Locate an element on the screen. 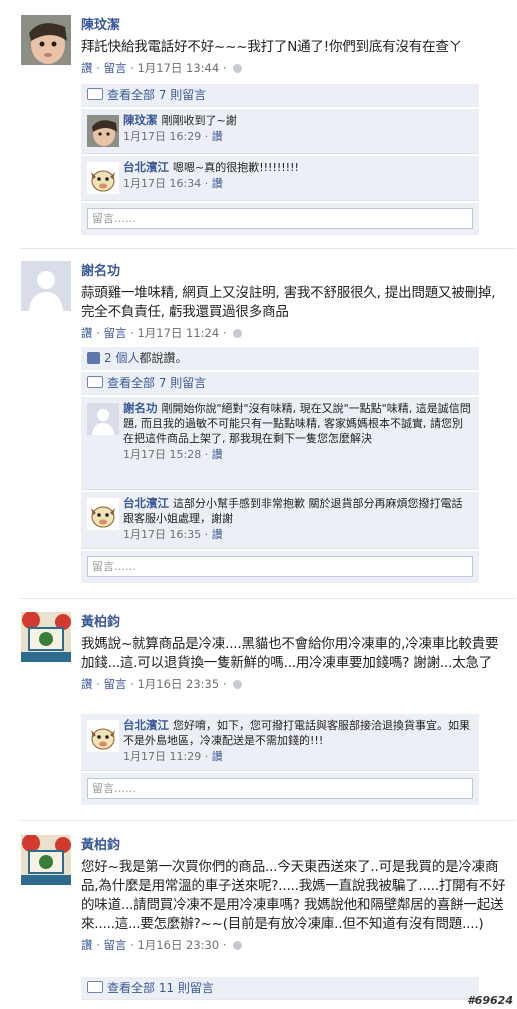 The height and width of the screenshot is (1009, 517). comments-block-4: 查看全部 11 則留言 is located at coordinates (280, 989).